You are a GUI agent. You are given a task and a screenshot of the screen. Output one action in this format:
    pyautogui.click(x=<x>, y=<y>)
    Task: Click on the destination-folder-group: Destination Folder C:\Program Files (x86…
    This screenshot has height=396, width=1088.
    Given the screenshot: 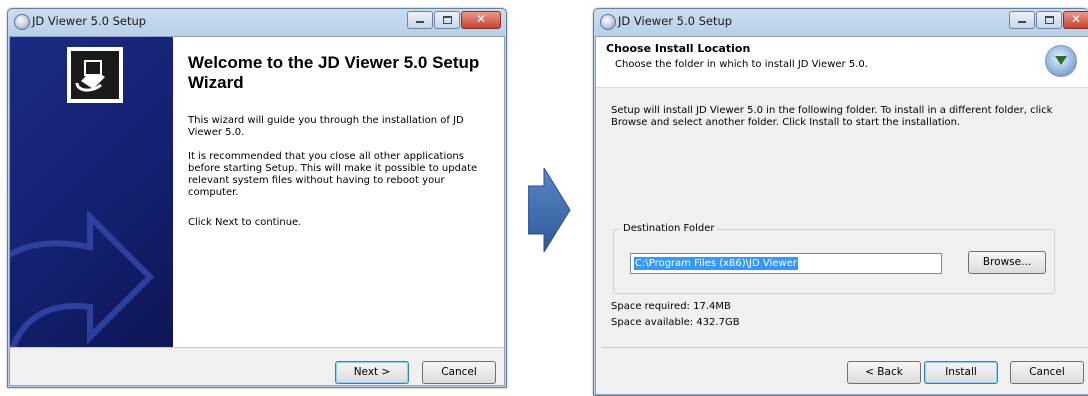 What is the action you would take?
    pyautogui.click(x=834, y=258)
    